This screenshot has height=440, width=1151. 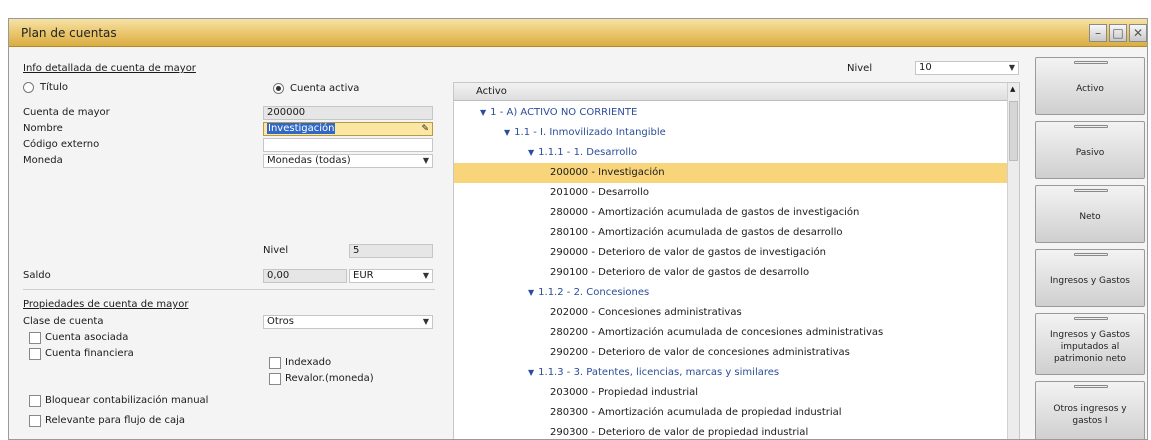 What do you see at coordinates (69, 33) in the screenshot?
I see `window-title: Plan de cuentas` at bounding box center [69, 33].